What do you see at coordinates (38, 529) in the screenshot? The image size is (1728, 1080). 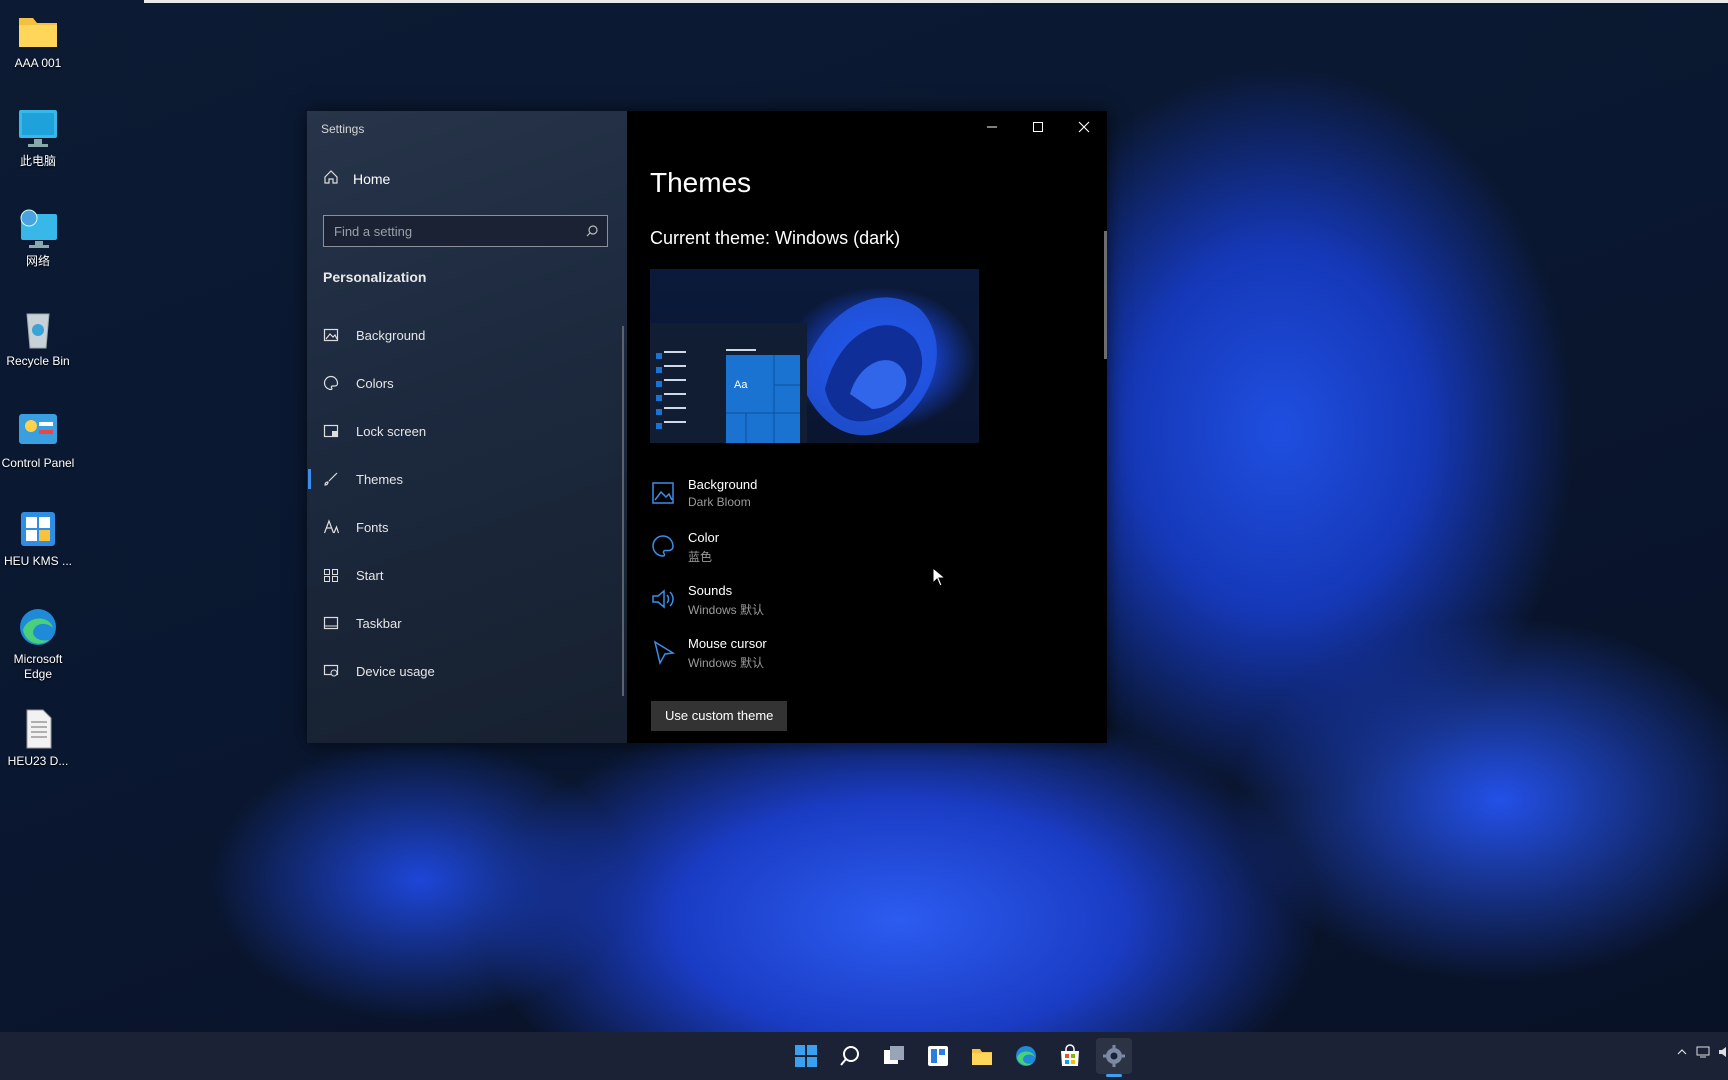 I see `kms-icon` at bounding box center [38, 529].